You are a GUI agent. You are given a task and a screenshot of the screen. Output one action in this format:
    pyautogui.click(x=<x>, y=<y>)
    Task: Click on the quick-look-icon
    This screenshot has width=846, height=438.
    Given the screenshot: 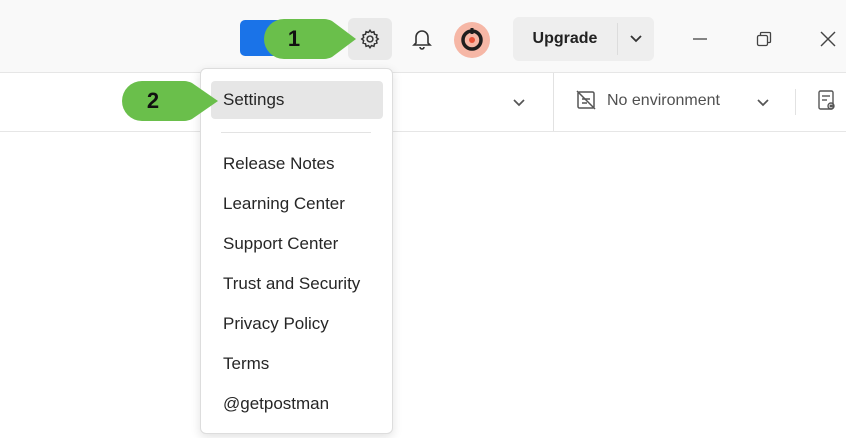 What is the action you would take?
    pyautogui.click(x=826, y=100)
    